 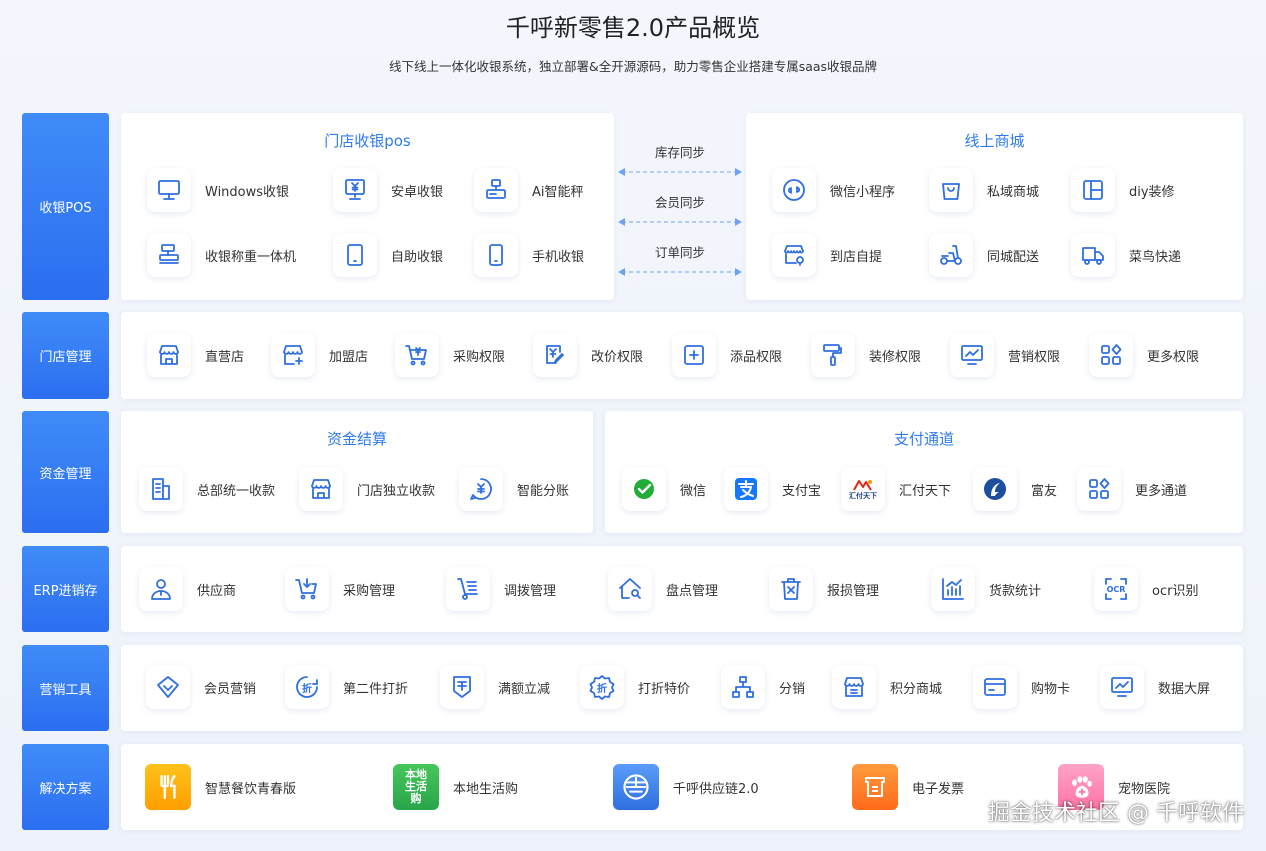 I want to click on store-item: 直营店, so click(x=195, y=355).